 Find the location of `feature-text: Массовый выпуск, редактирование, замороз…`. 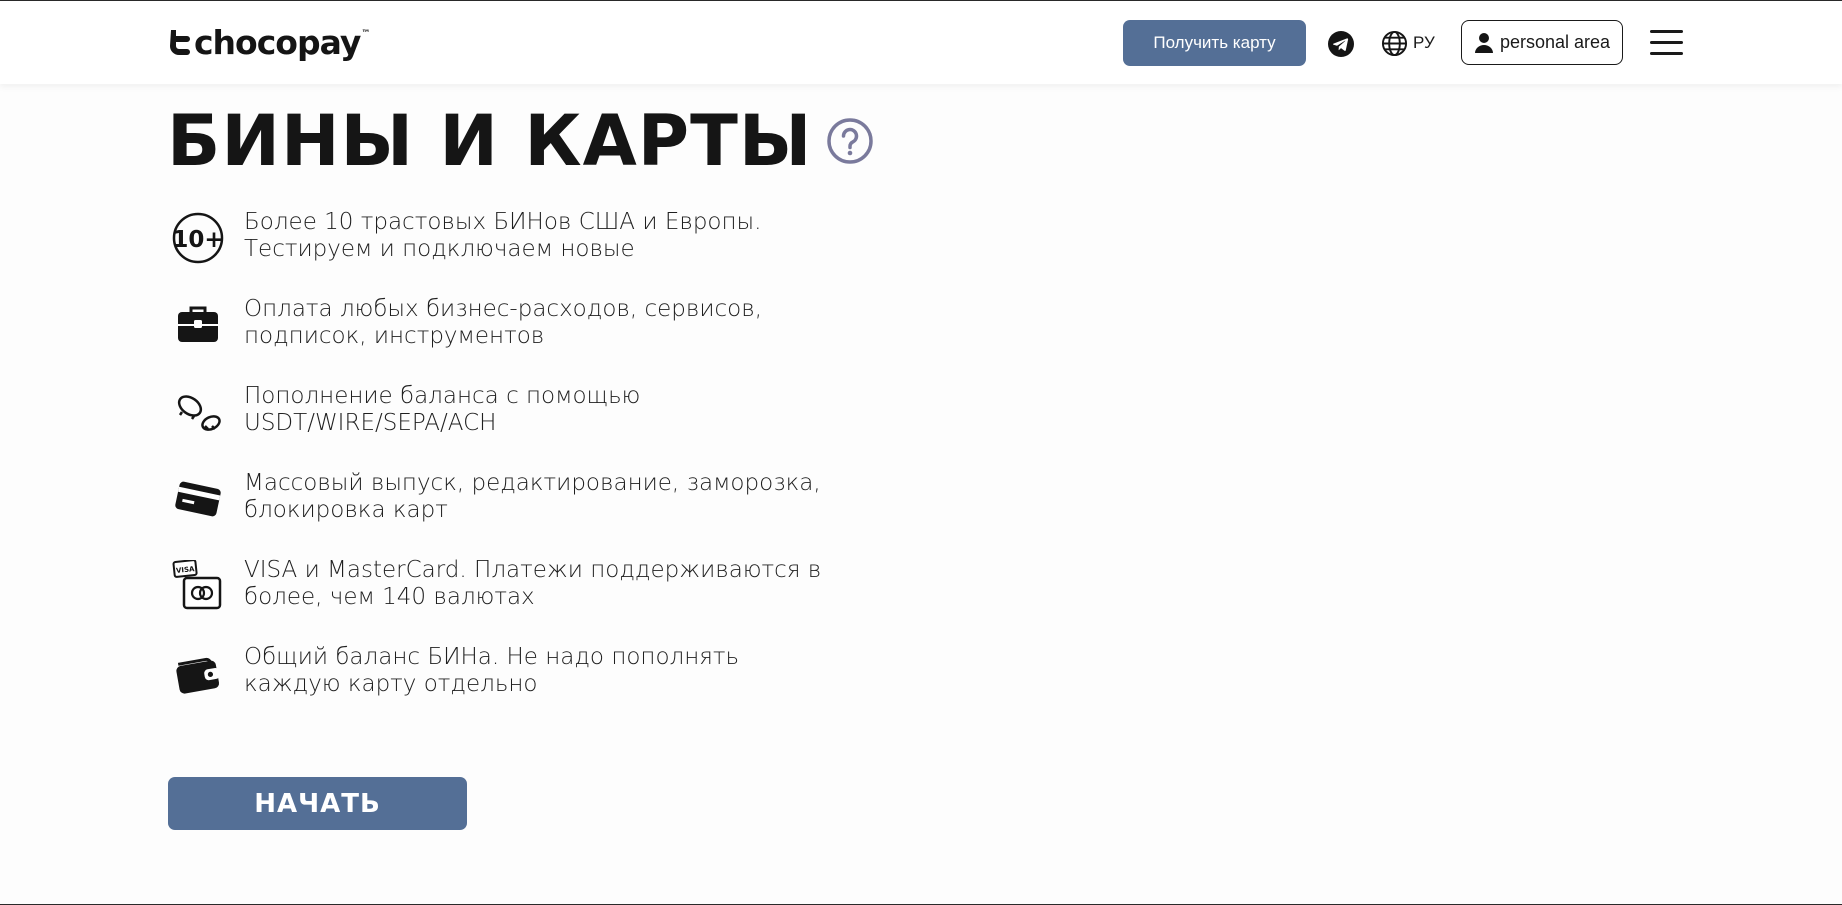

feature-text: Массовый выпуск, редактирование, замороз… is located at coordinates (532, 496).